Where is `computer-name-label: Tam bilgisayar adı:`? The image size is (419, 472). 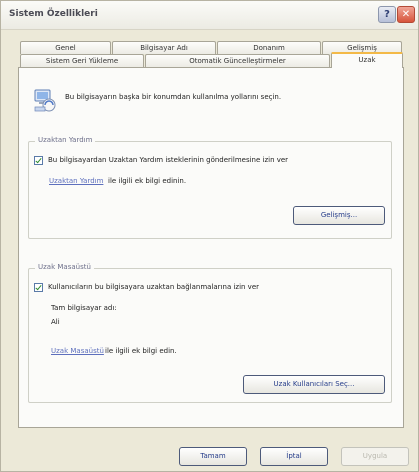
computer-name-label: Tam bilgisayar adı: is located at coordinates (84, 308).